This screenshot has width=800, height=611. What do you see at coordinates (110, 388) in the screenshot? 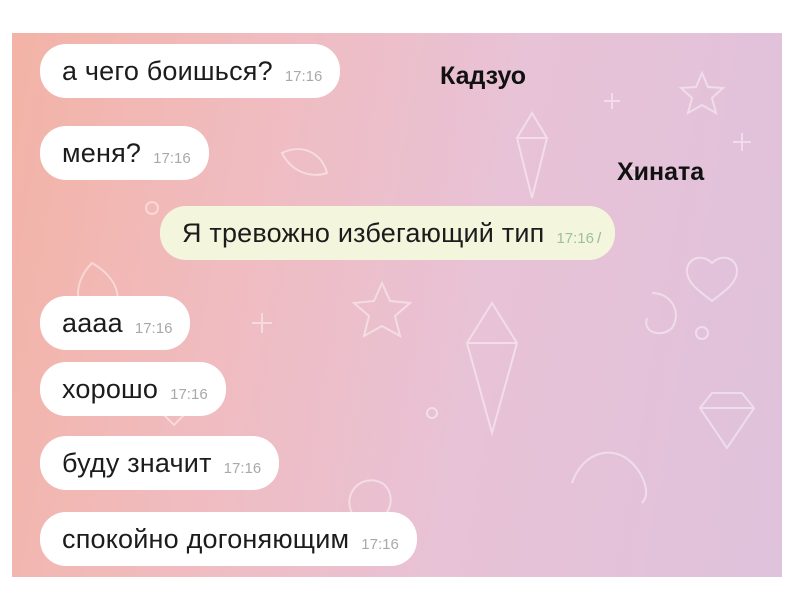
I see `message-text: хорошо` at bounding box center [110, 388].